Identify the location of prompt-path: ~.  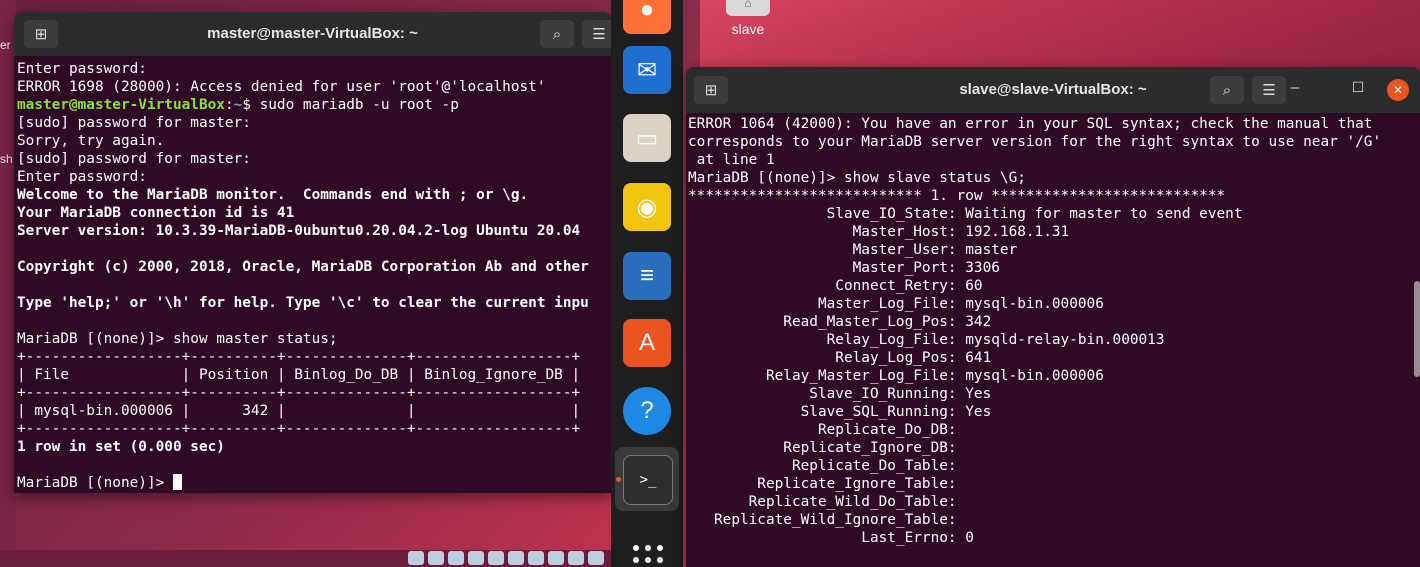
(238, 105).